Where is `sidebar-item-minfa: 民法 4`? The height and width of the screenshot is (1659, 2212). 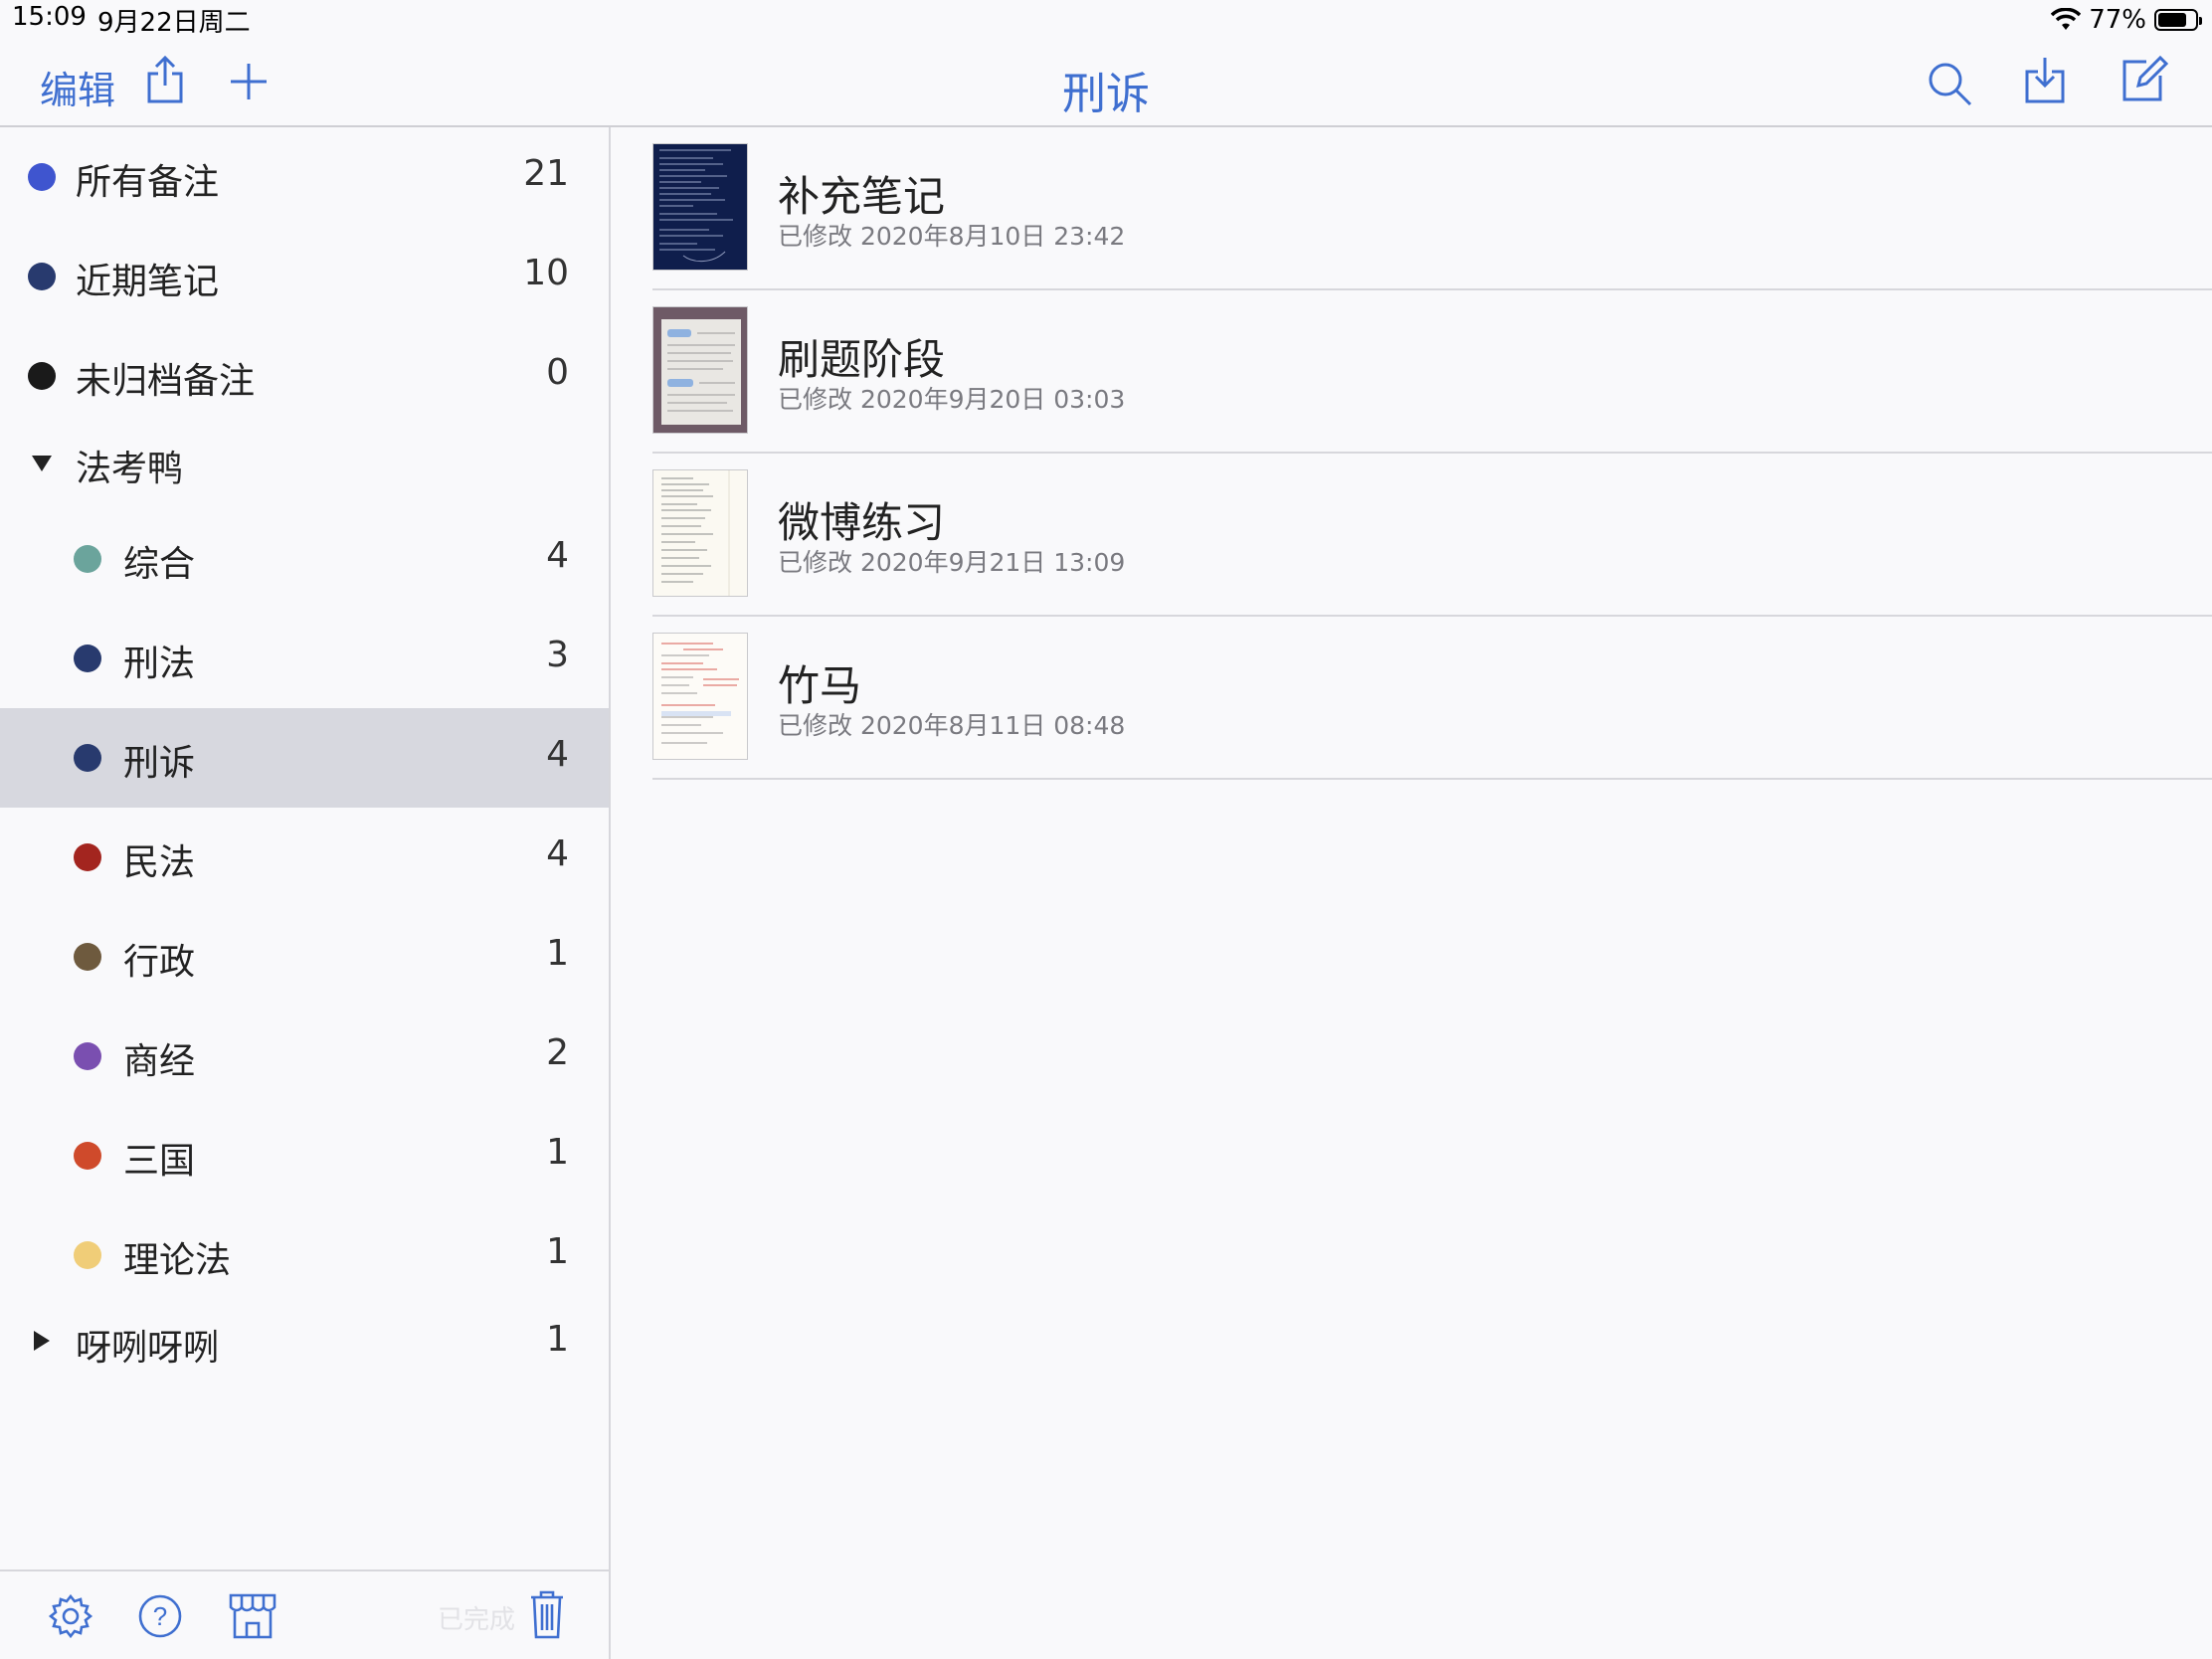
sidebar-item-minfa: 民法 4 is located at coordinates (304, 857).